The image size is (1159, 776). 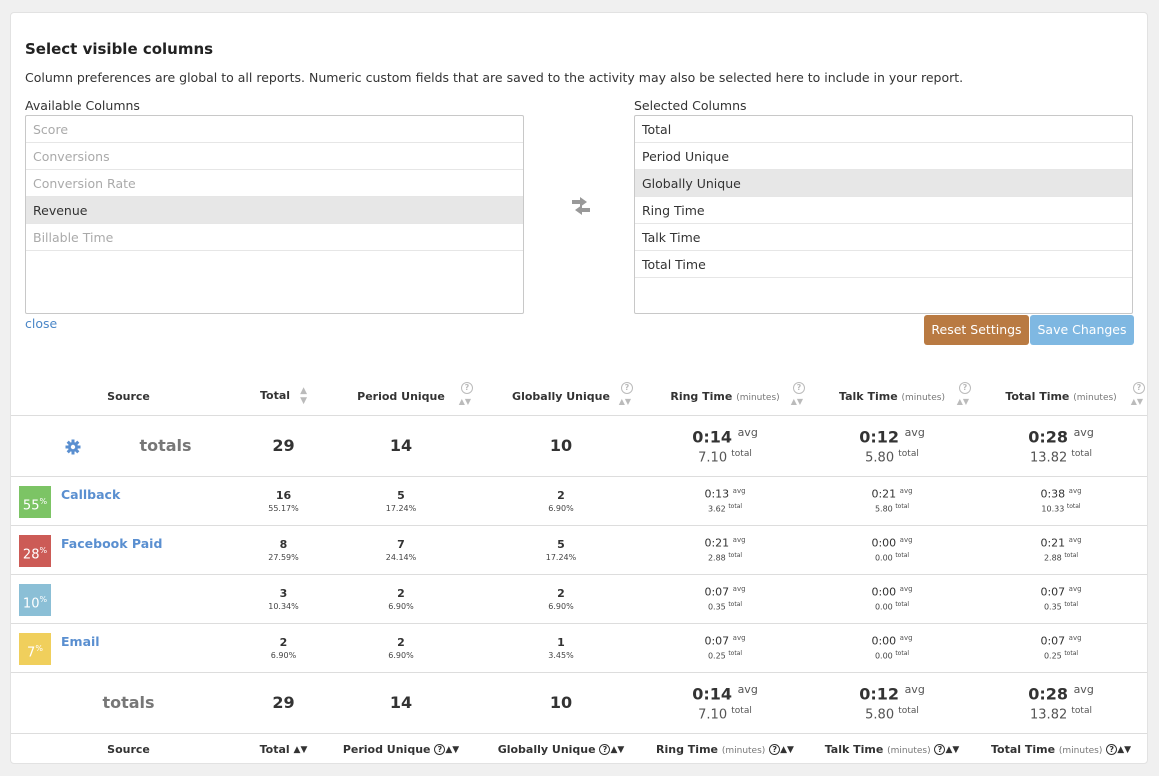 I want to click on percent-badge: 10%, so click(x=35, y=599).